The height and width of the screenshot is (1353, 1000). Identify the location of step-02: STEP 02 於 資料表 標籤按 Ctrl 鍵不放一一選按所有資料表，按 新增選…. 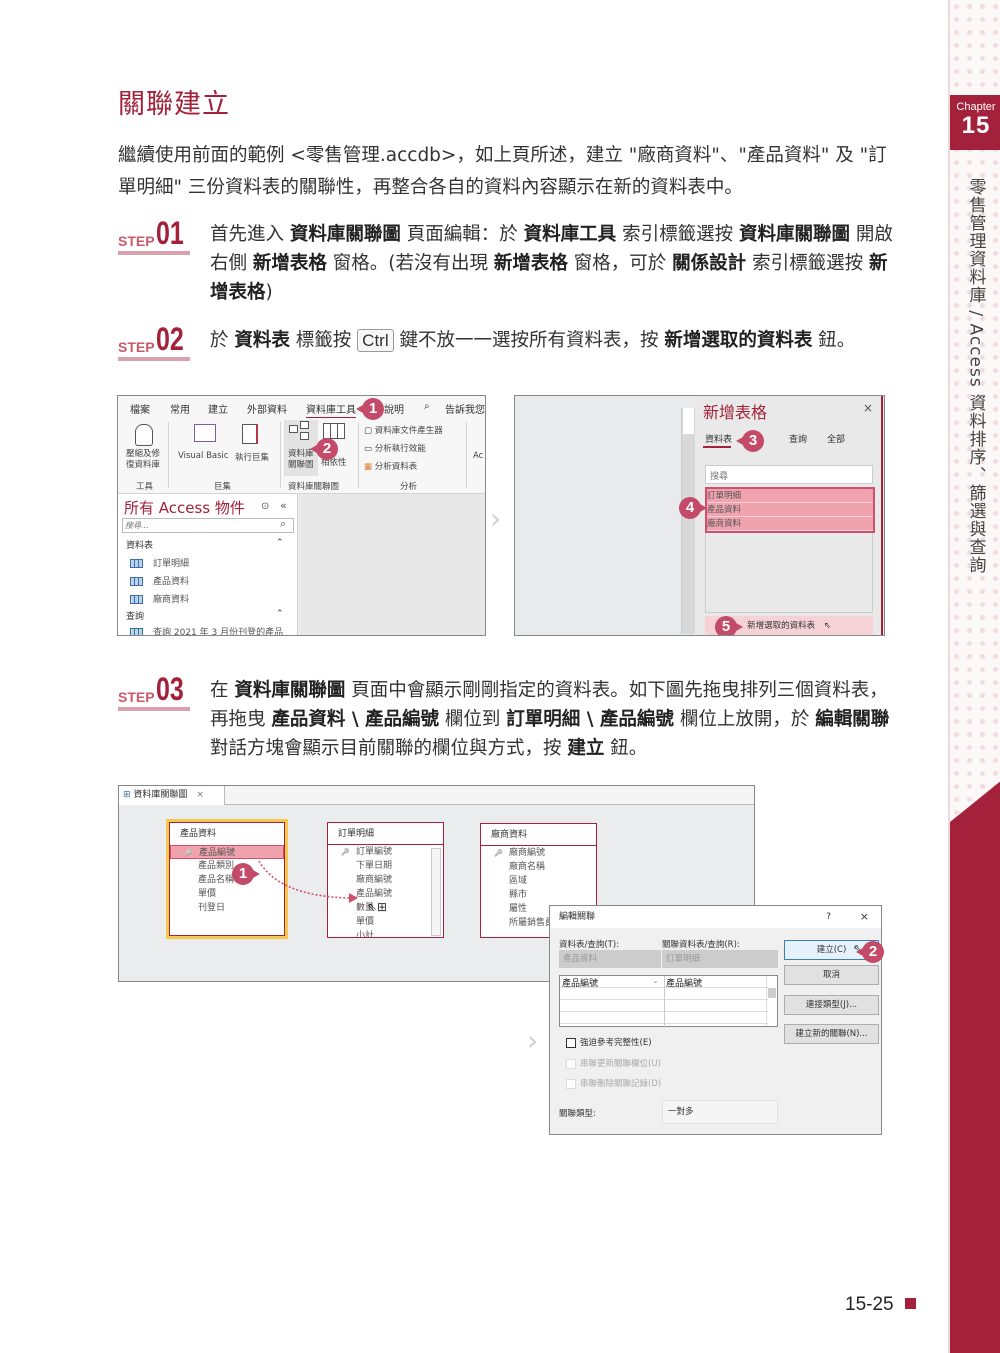
(508, 341).